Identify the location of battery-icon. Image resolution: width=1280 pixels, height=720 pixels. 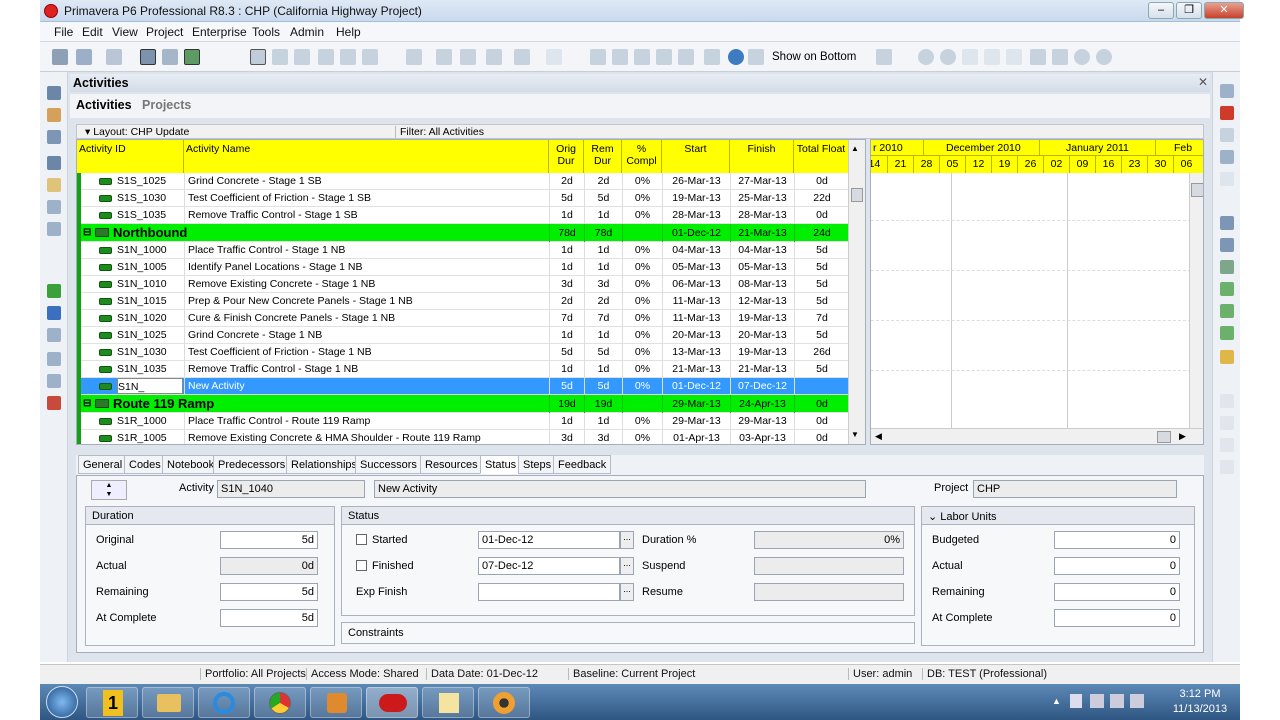
(1137, 701).